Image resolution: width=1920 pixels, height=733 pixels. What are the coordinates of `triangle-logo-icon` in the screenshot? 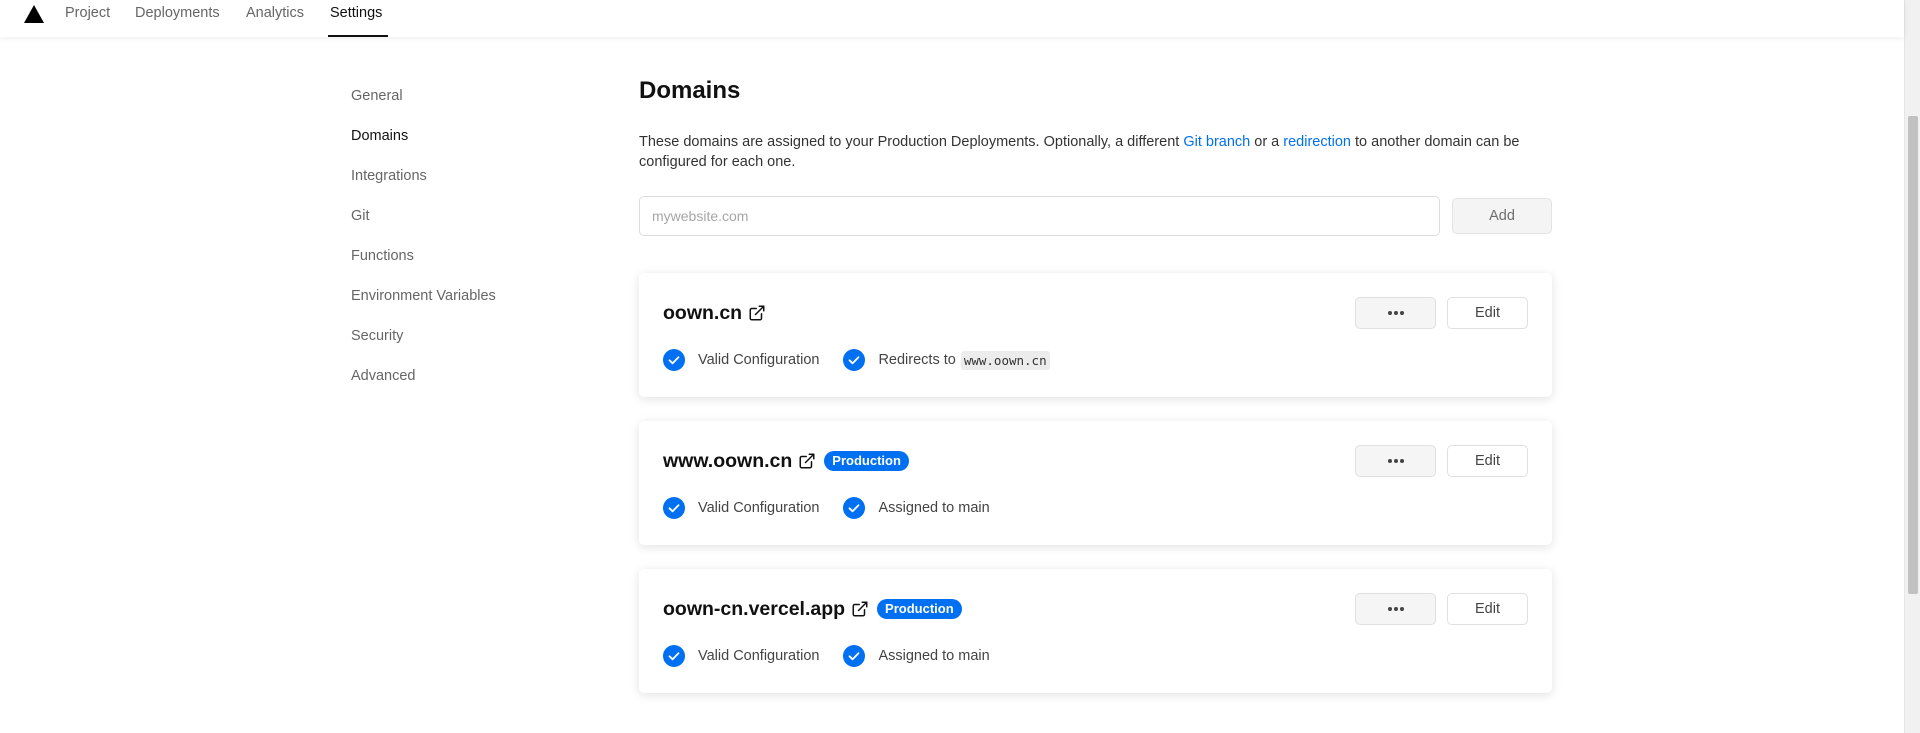 It's located at (34, 14).